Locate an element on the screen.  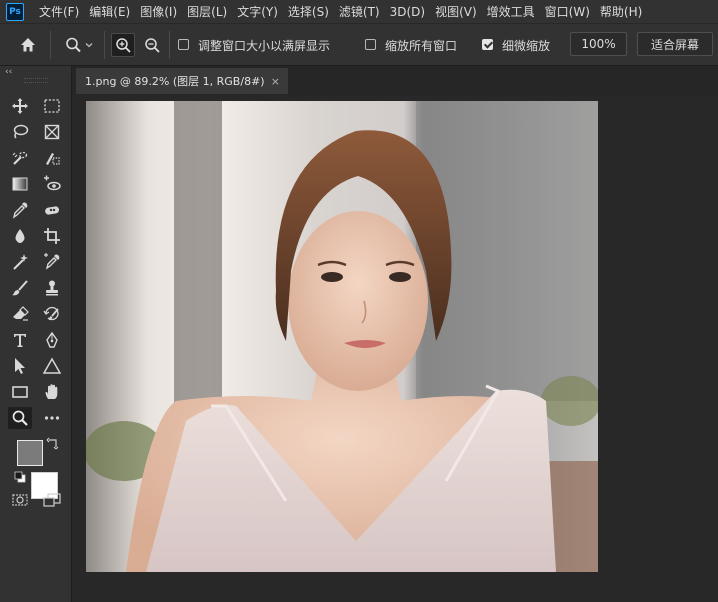
zoom-all-windows-checkbox is located at coordinates (370, 44).